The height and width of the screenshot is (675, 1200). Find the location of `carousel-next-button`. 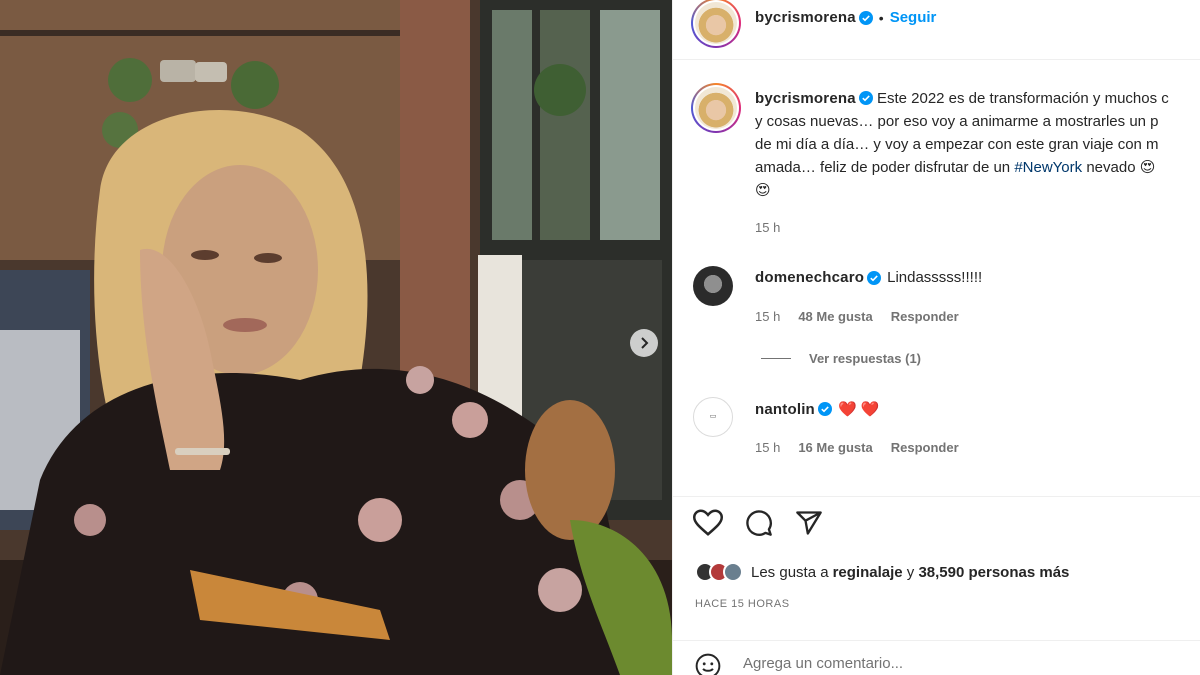

carousel-next-button is located at coordinates (644, 343).